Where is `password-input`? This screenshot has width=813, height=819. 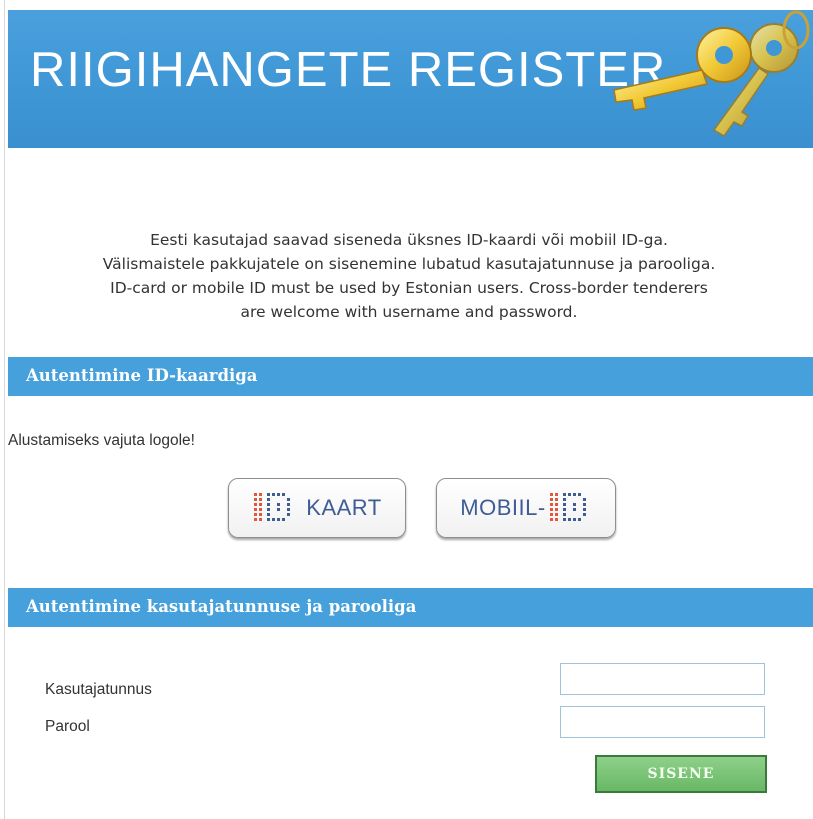
password-input is located at coordinates (662, 722).